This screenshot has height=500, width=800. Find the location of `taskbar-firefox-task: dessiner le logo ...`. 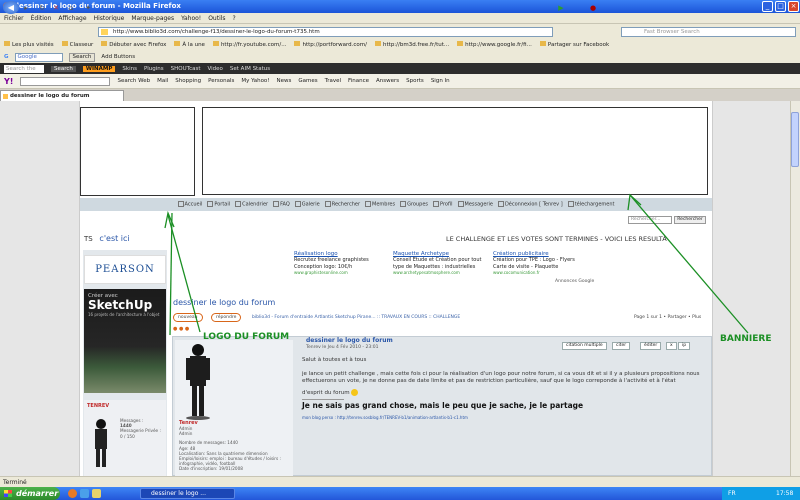

taskbar-firefox-task: dessiner le logo ... is located at coordinates (187, 493).